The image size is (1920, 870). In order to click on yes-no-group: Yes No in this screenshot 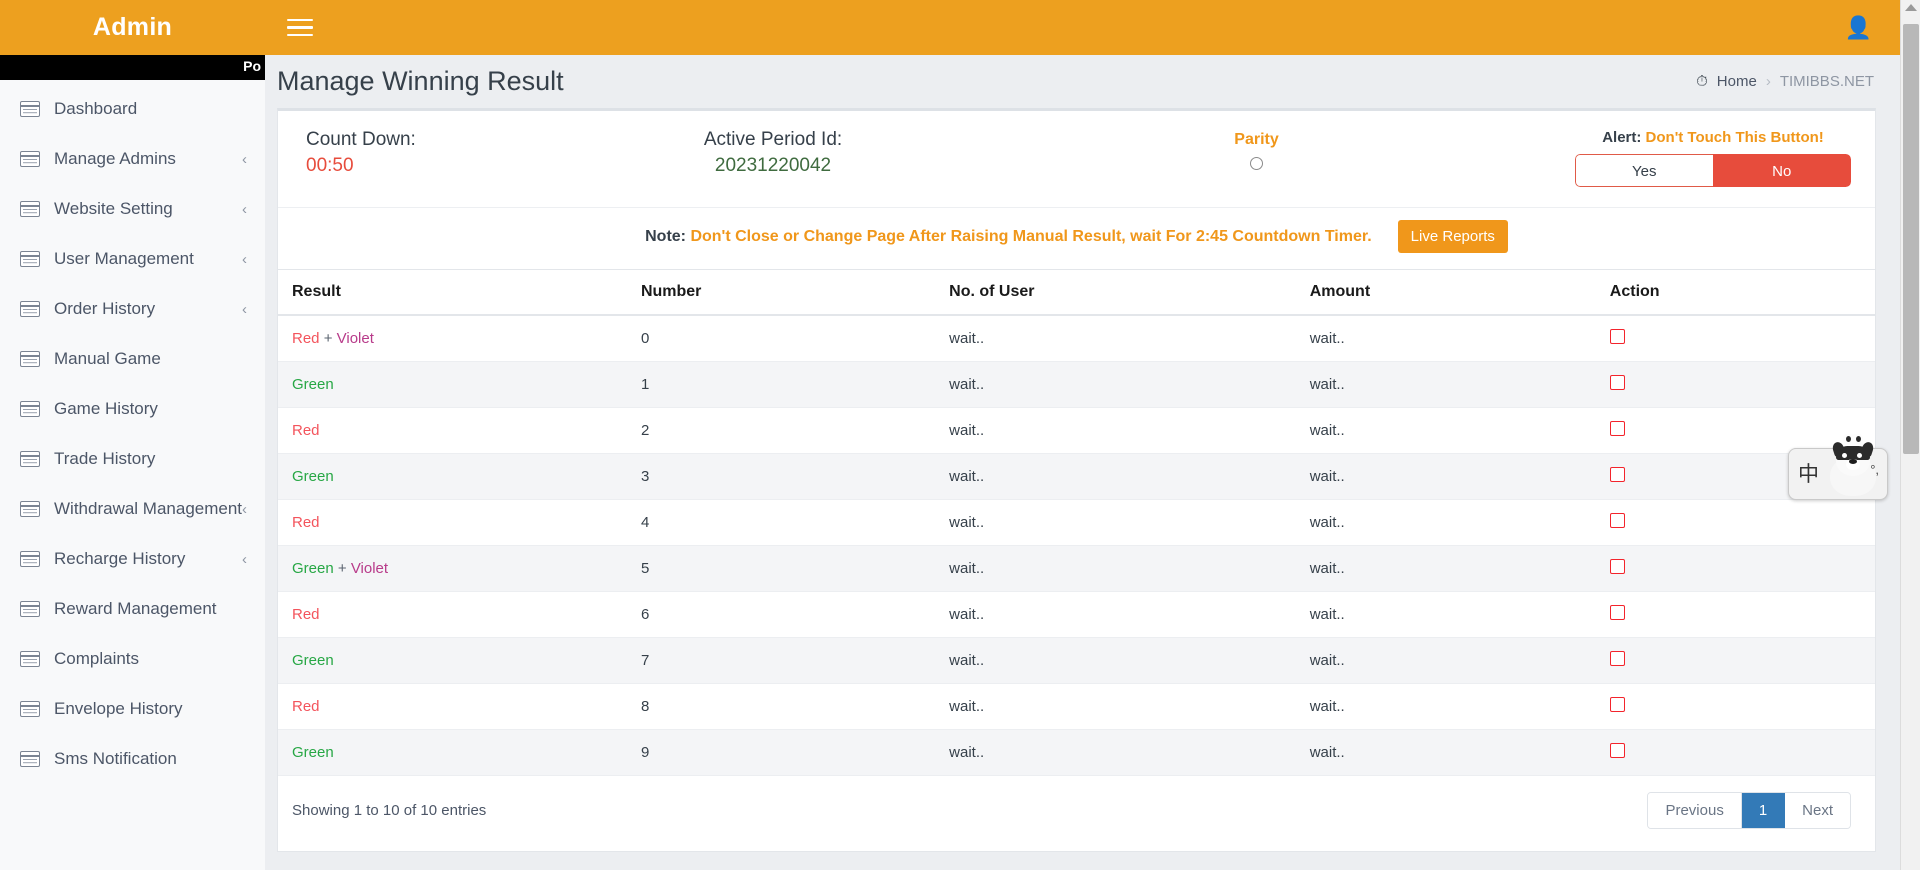, I will do `click(1713, 170)`.